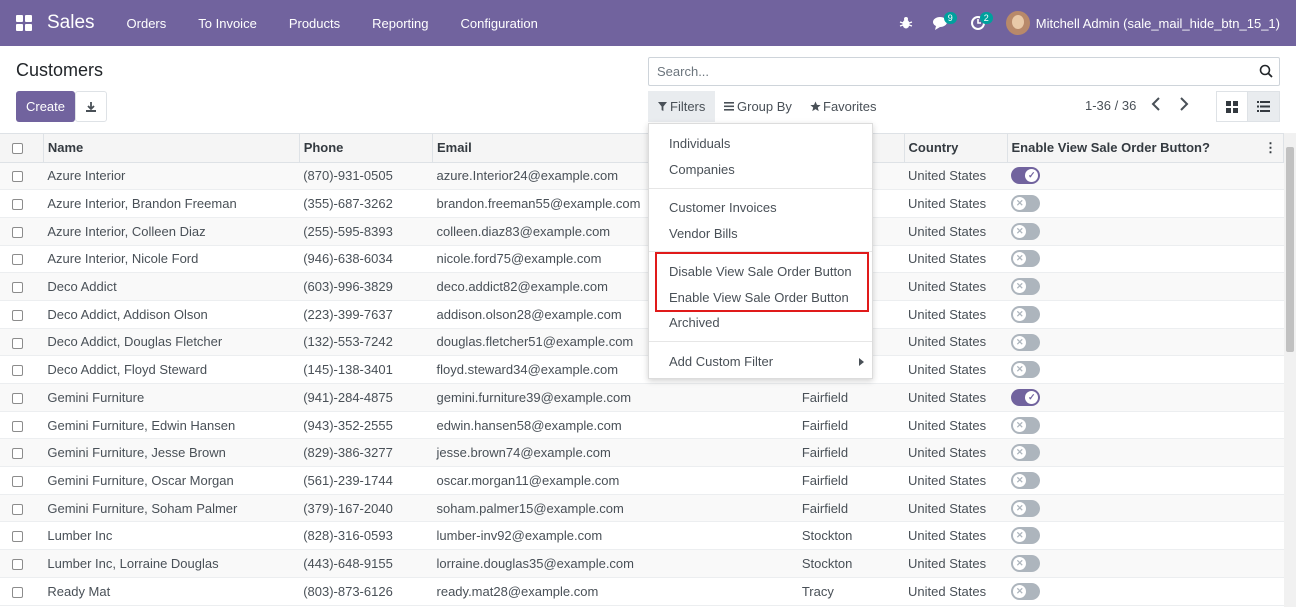 This screenshot has width=1296, height=607. What do you see at coordinates (366, 453) in the screenshot?
I see `cell-phone: (829)-386-3277` at bounding box center [366, 453].